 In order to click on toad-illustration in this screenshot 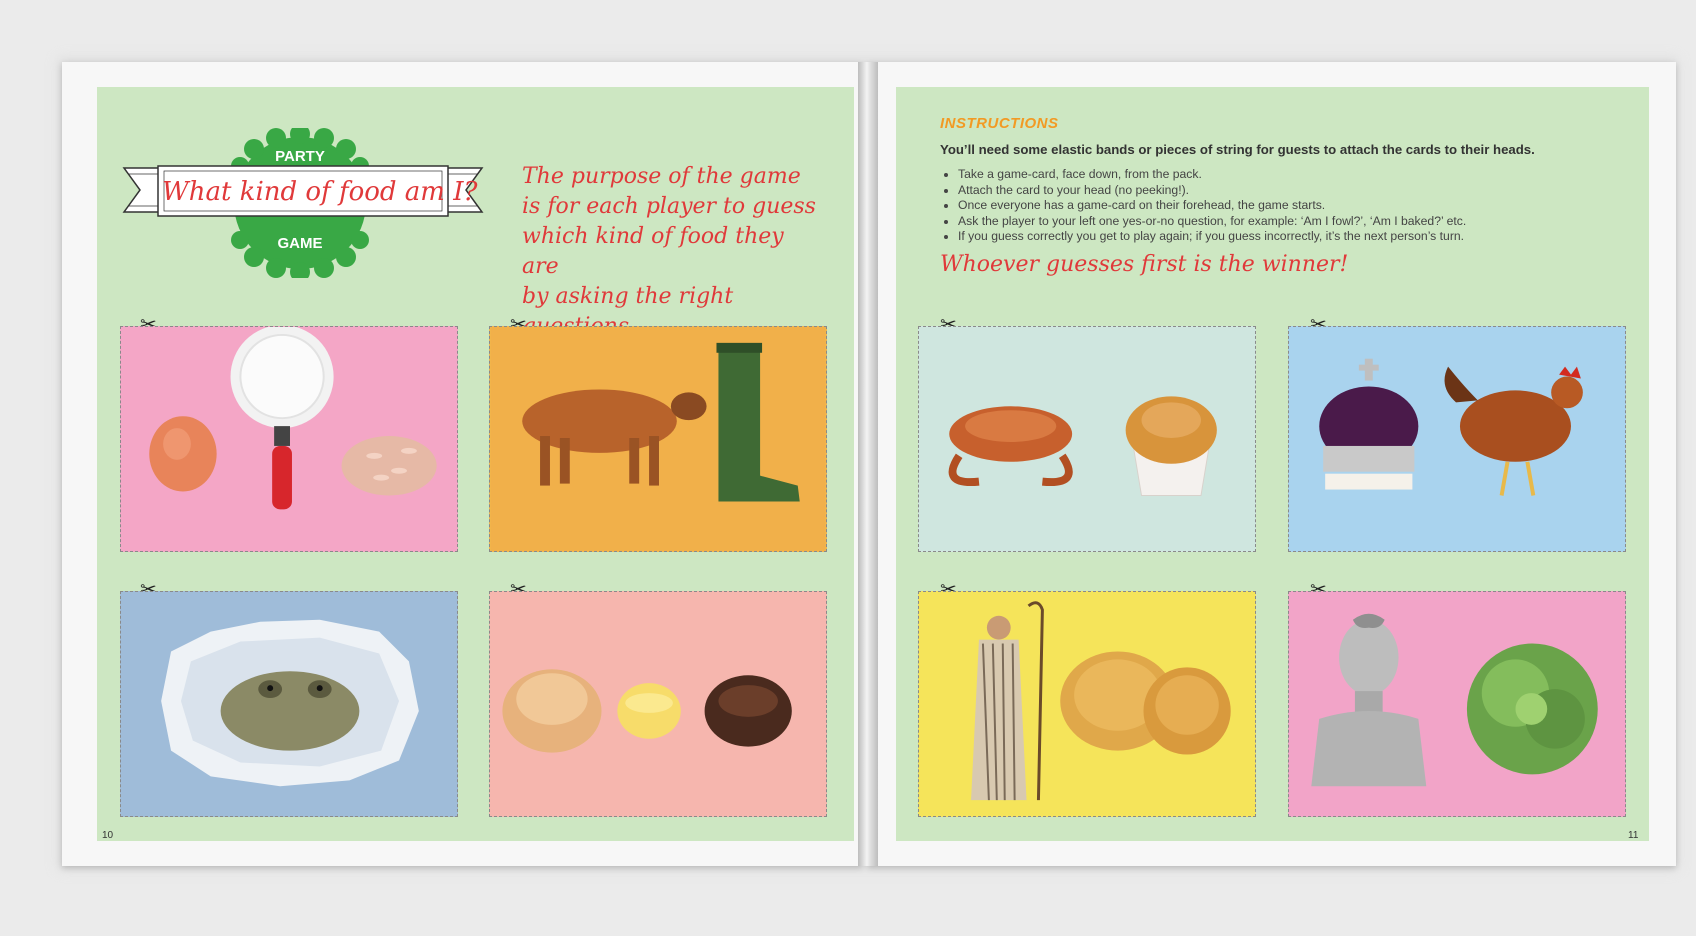, I will do `click(290, 703)`.